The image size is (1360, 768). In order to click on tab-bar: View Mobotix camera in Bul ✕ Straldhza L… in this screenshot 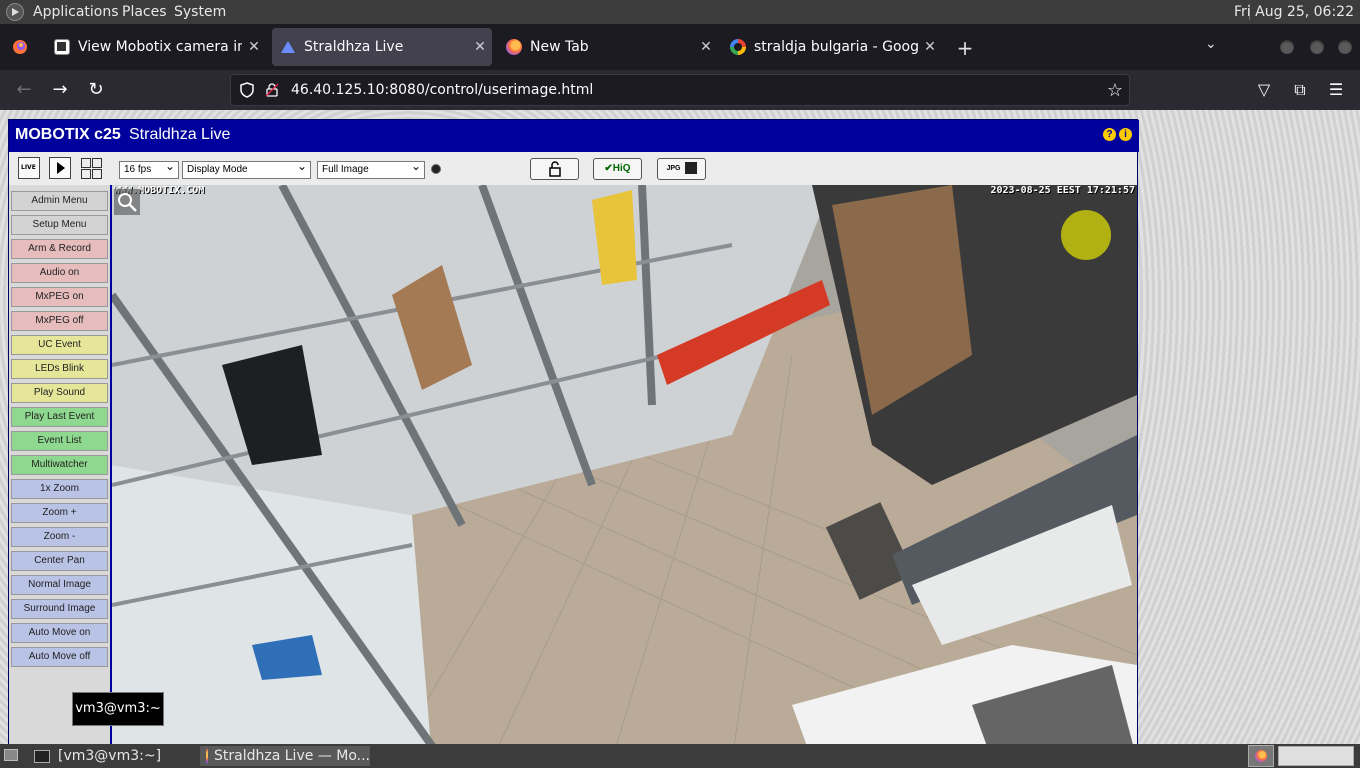, I will do `click(680, 47)`.